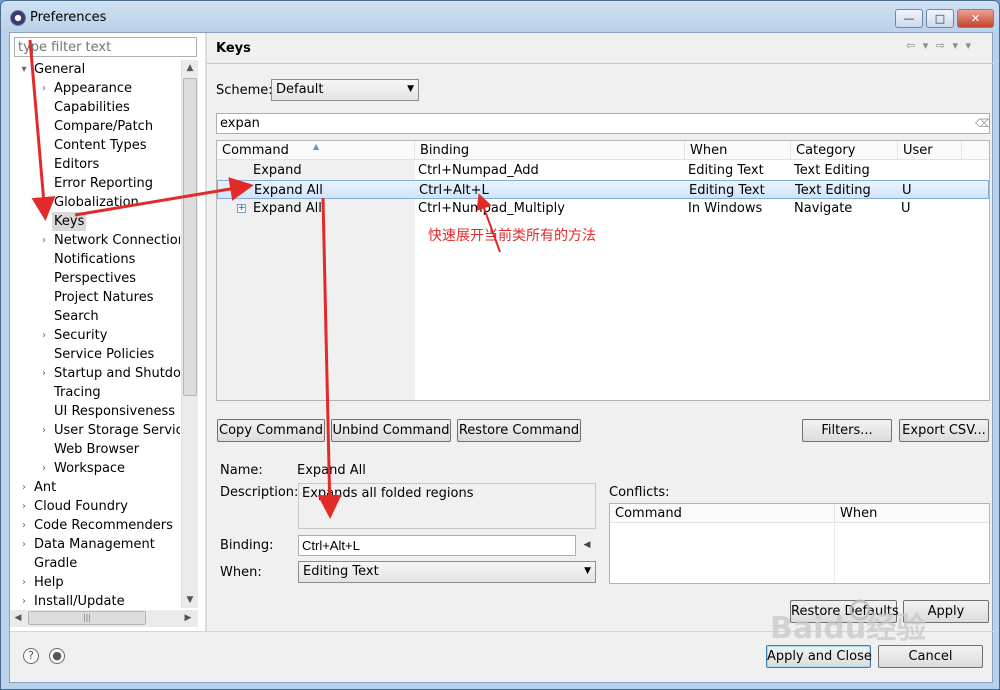 This screenshot has height=690, width=1000. Describe the element at coordinates (117, 240) in the screenshot. I see `tree-item-label: Network Connections` at that location.